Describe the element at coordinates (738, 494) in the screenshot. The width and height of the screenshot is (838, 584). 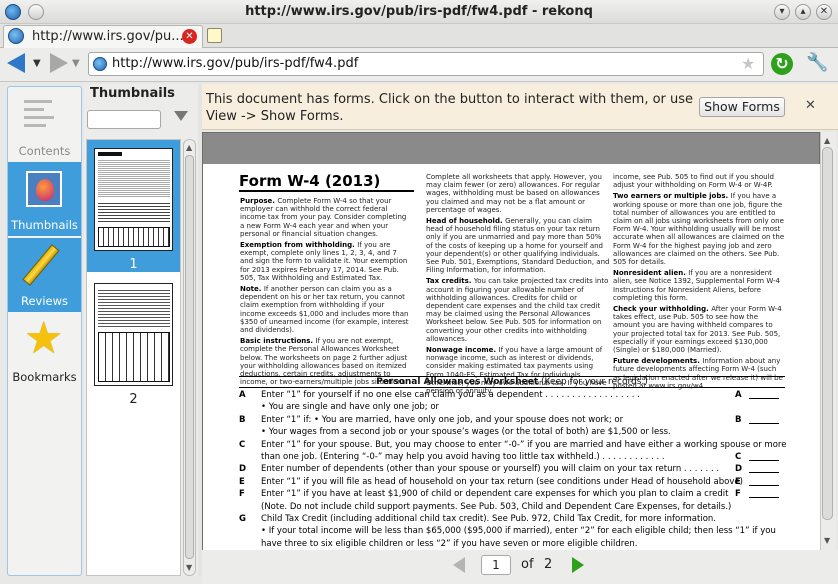
I see `worksheet-line-code: F` at that location.